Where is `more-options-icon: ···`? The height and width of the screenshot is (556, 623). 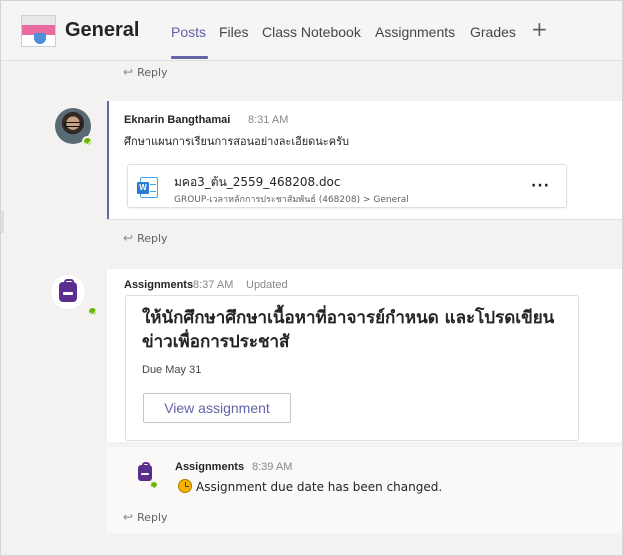 more-options-icon: ··· is located at coordinates (540, 186).